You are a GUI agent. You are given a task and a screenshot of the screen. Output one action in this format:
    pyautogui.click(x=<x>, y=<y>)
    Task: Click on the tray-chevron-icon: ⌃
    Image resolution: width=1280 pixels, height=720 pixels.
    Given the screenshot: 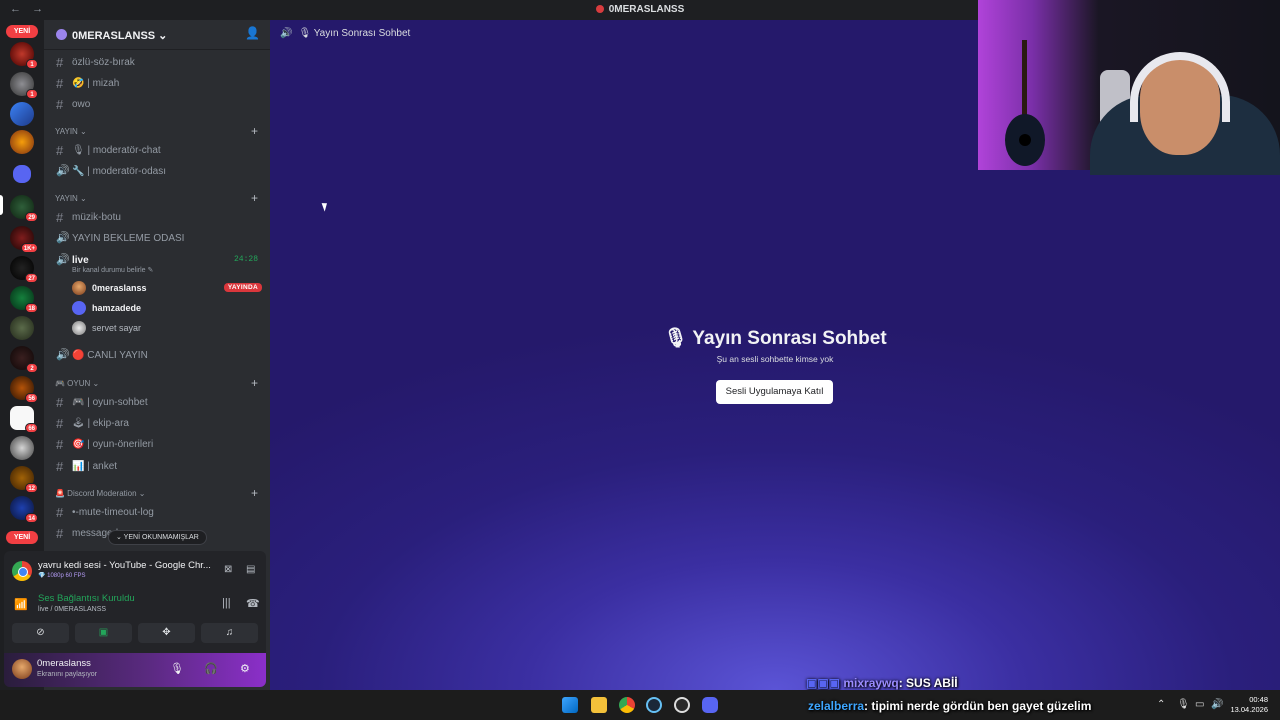 What is the action you would take?
    pyautogui.click(x=1161, y=704)
    